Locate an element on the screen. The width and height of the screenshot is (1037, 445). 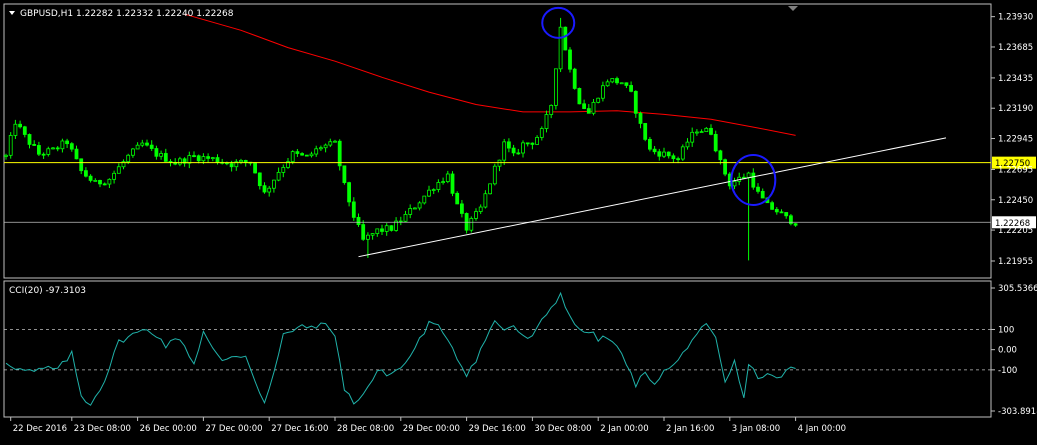
cci-axis: 305.5366 100 0.00 -100 -303.8918 is located at coordinates (1014, 350).